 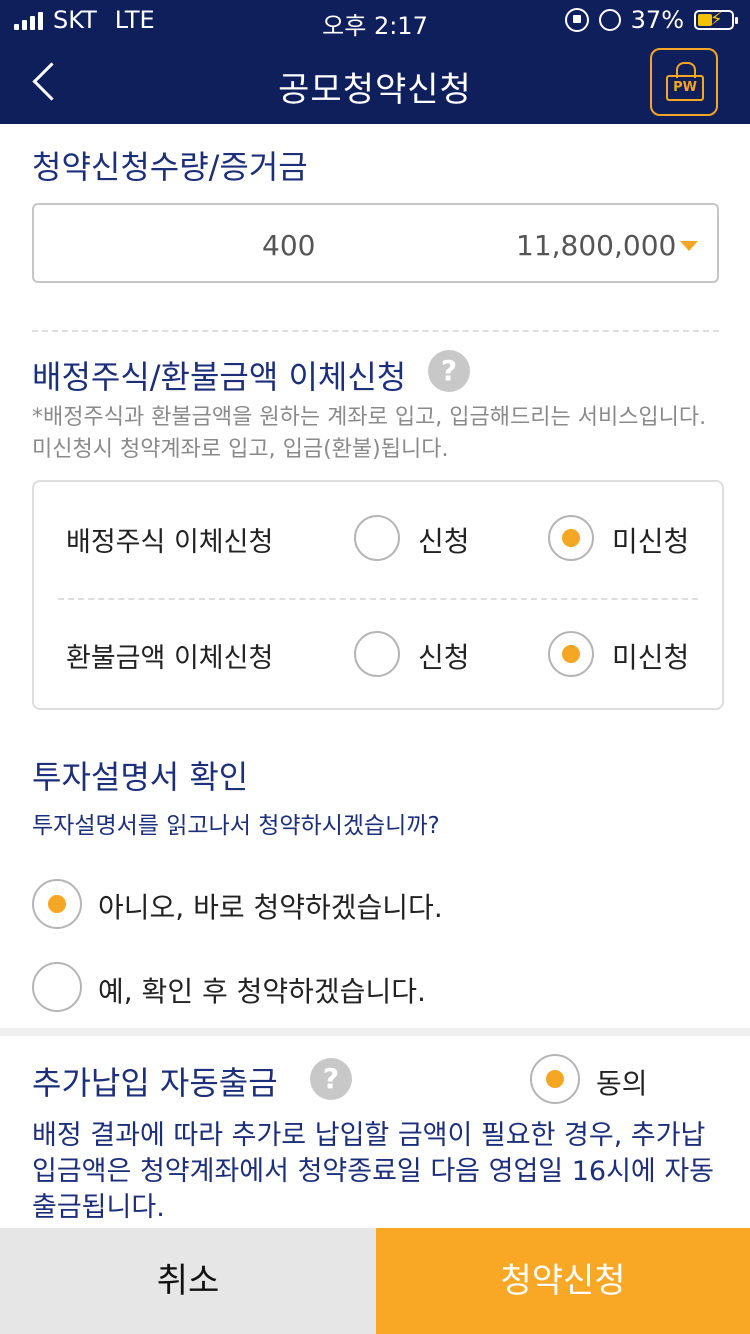 I want to click on prospectus-skip-label: 아니오, 바로 청약하겠습니다., so click(x=270, y=907).